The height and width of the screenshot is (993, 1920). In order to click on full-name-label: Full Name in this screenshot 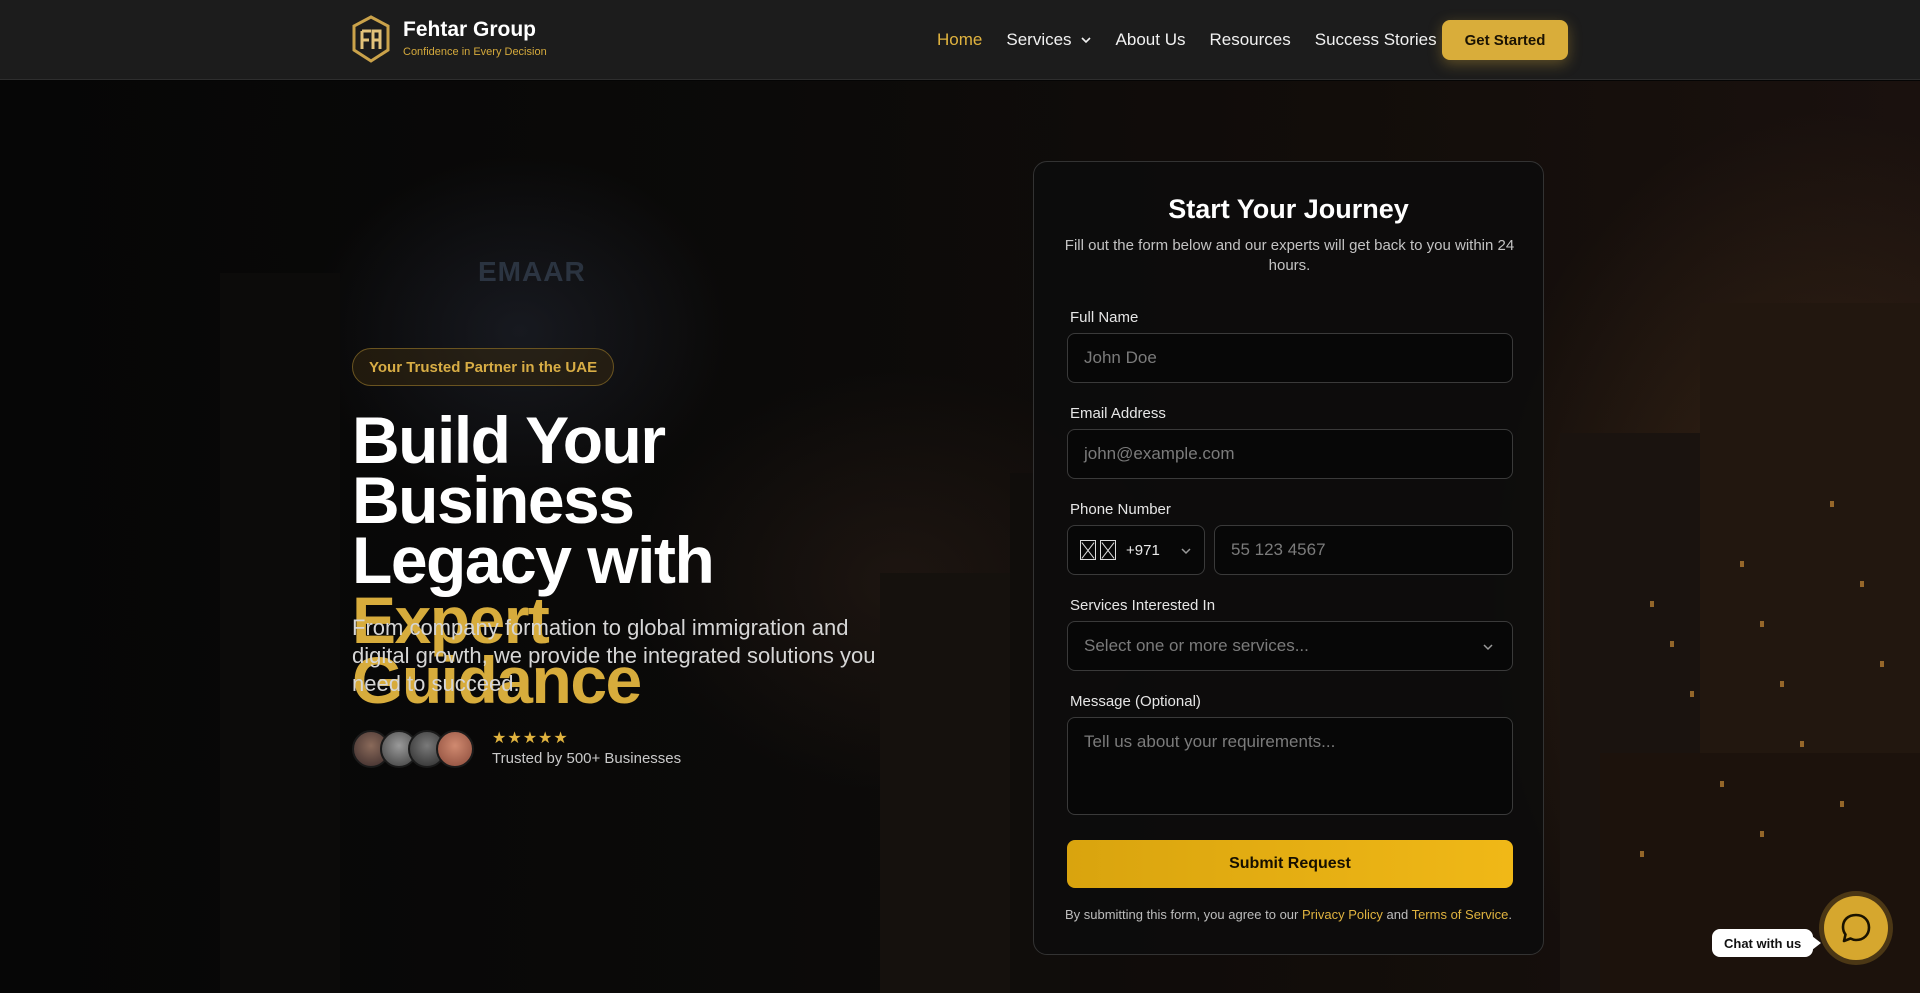, I will do `click(1104, 317)`.